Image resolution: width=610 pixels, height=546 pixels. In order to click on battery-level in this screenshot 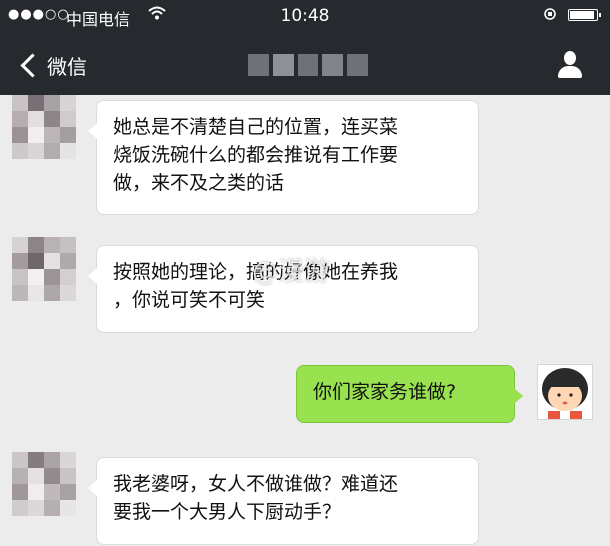, I will do `click(582, 15)`.